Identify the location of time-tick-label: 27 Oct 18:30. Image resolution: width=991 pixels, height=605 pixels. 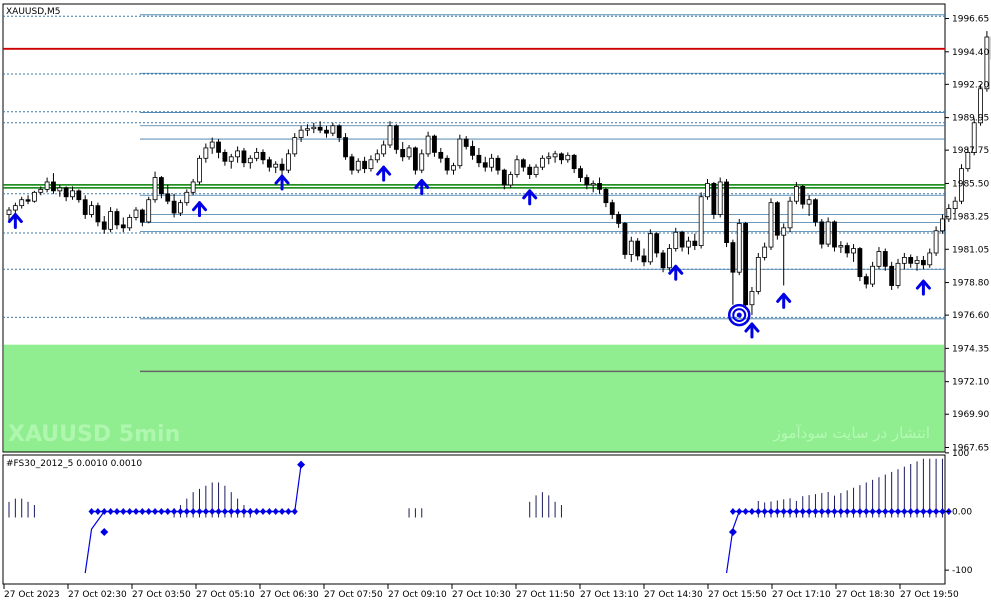
(865, 595).